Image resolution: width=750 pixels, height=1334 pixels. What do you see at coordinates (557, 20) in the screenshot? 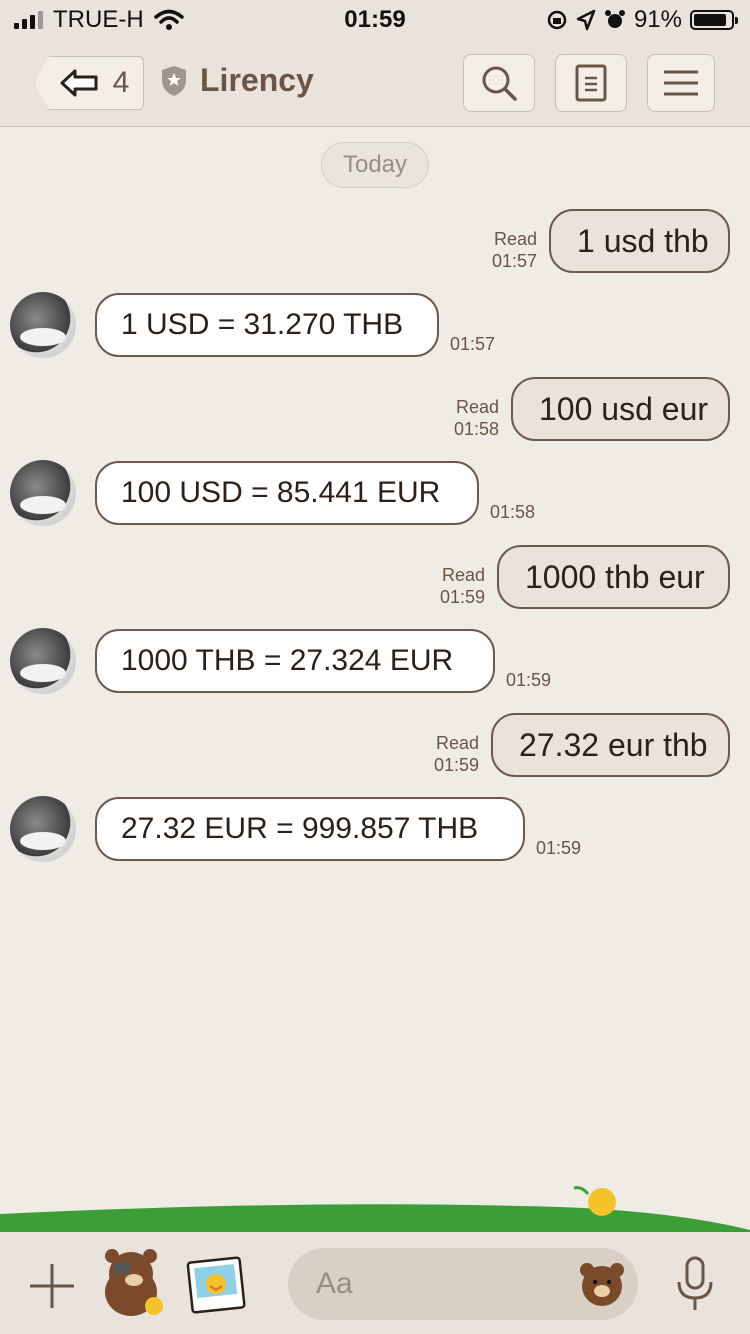
I see `lock-rotation-icon` at bounding box center [557, 20].